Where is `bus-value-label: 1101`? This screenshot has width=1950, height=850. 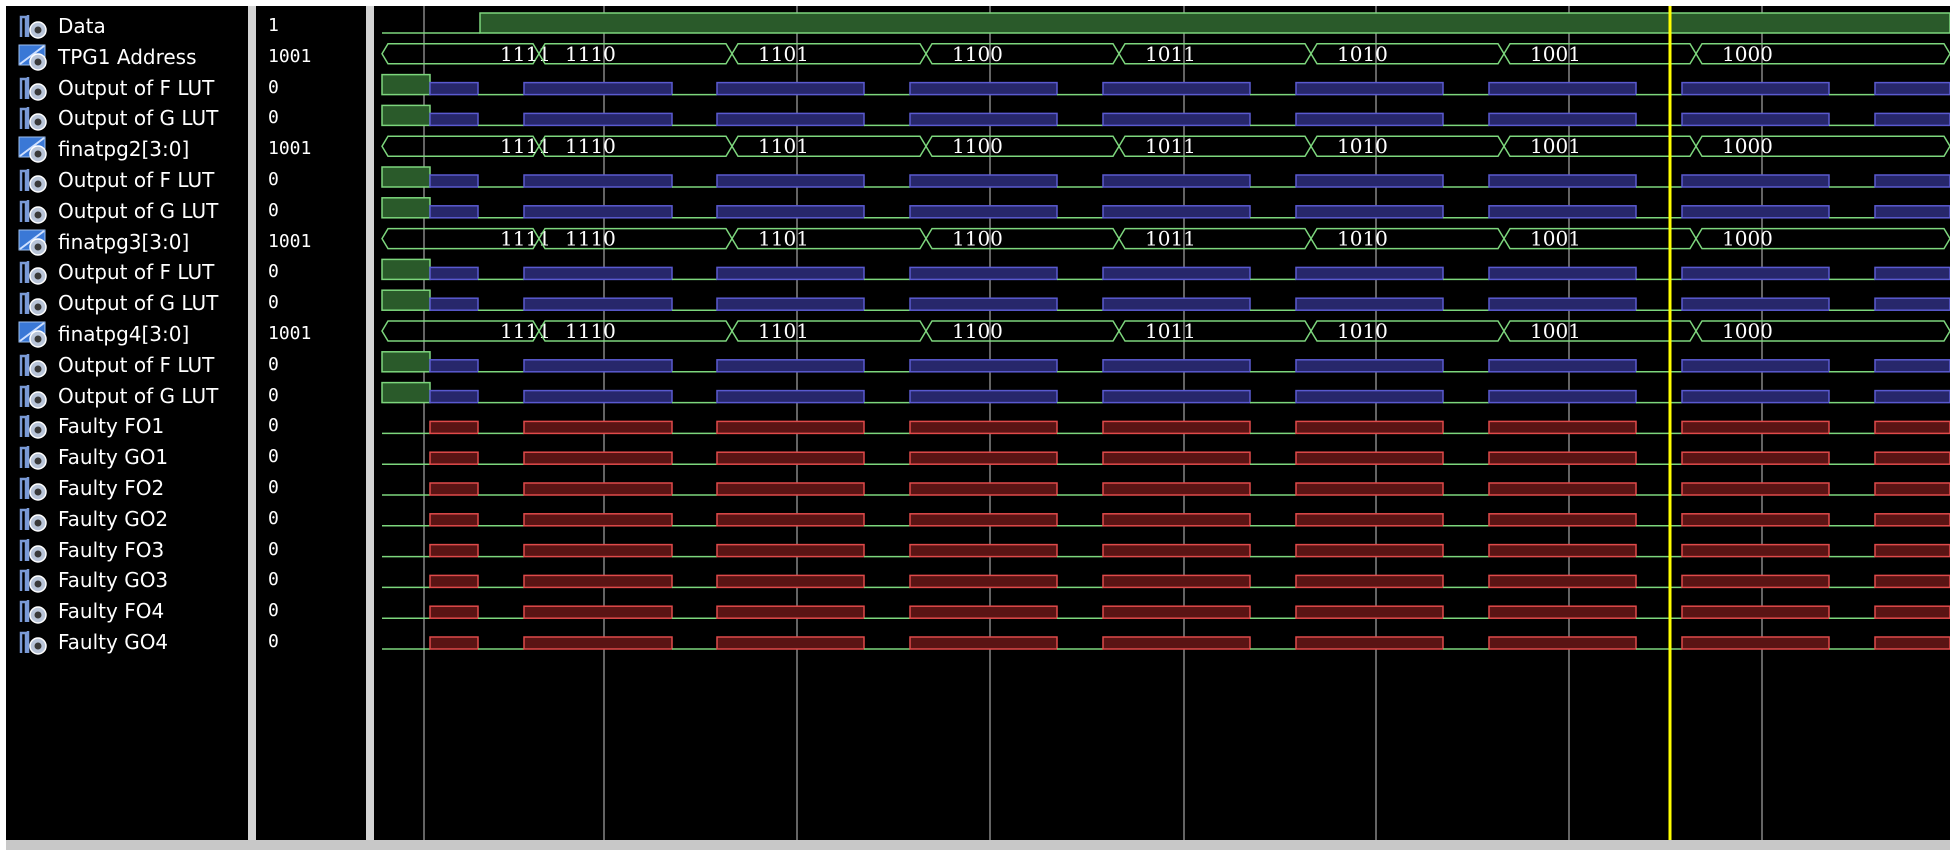 bus-value-label: 1101 is located at coordinates (783, 331).